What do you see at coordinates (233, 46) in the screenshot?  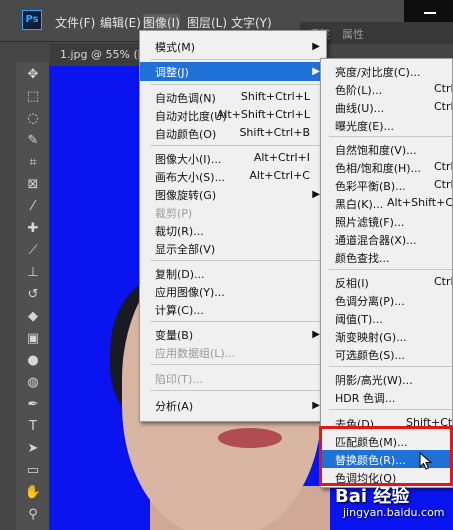 I see `menu-item-mode: 模式(M) ▶` at bounding box center [233, 46].